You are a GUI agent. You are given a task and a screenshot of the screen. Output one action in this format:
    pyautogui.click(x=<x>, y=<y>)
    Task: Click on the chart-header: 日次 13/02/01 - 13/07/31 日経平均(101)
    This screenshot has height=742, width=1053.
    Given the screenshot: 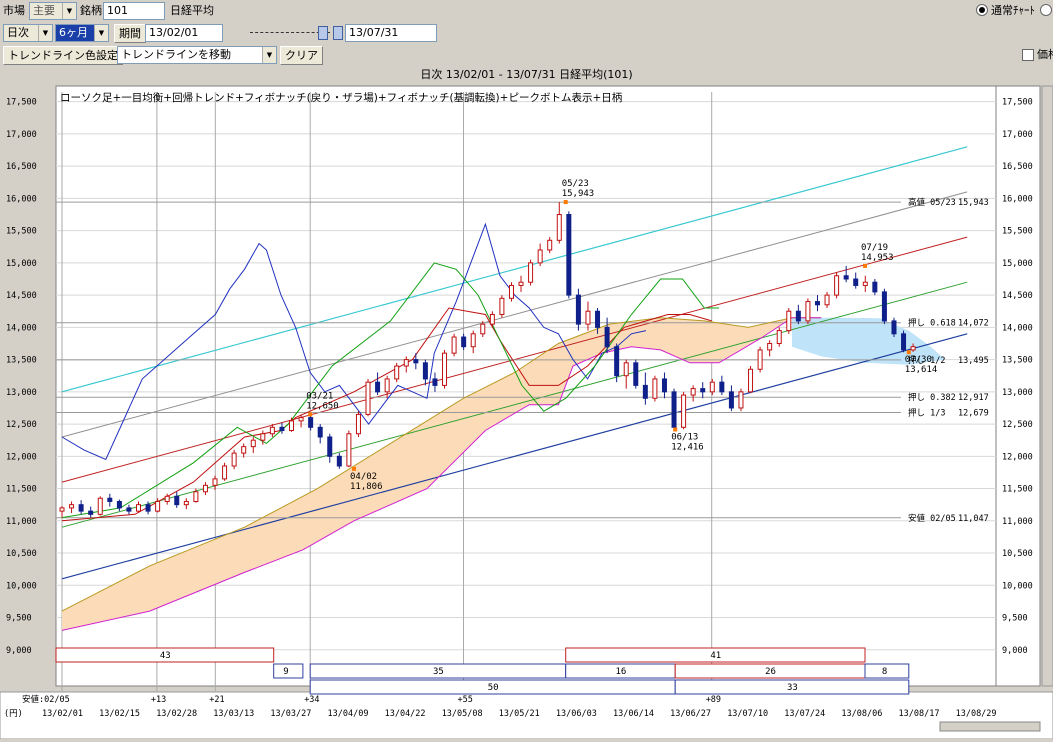 What is the action you would take?
    pyautogui.click(x=526, y=74)
    